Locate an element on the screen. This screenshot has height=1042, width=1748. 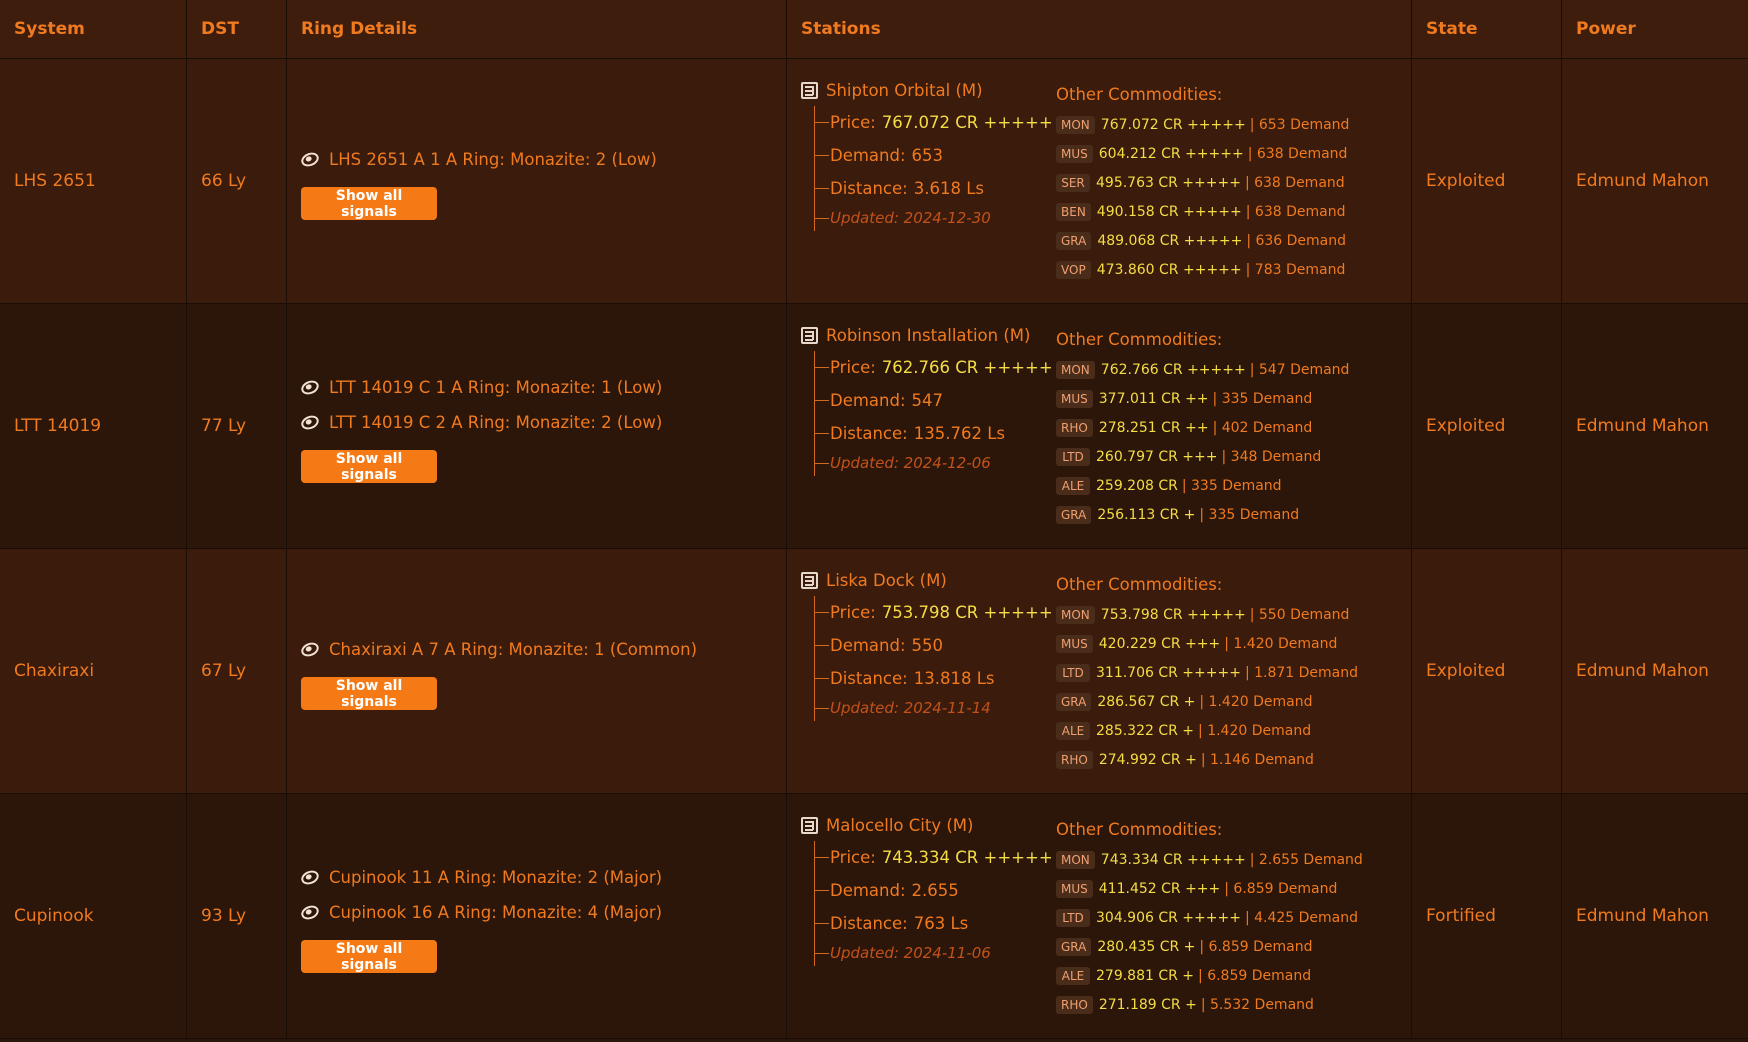
commodity-price: 304.906 CR +++++ is located at coordinates (1168, 917).